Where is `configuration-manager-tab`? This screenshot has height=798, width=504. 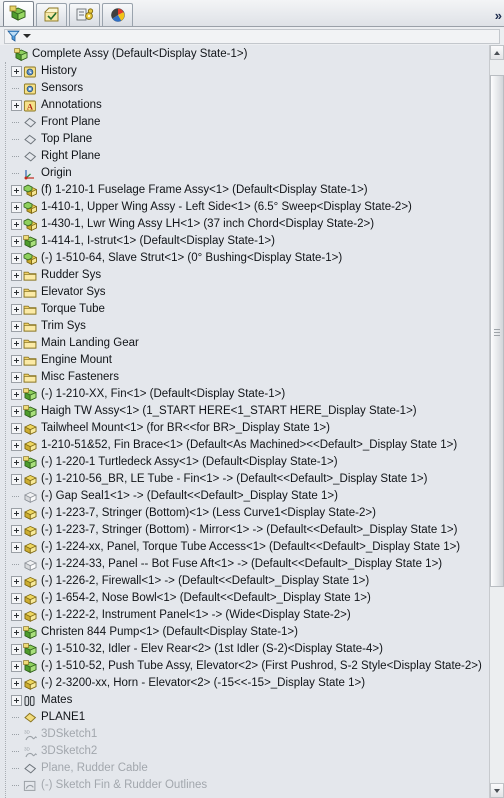 configuration-manager-tab is located at coordinates (84, 14).